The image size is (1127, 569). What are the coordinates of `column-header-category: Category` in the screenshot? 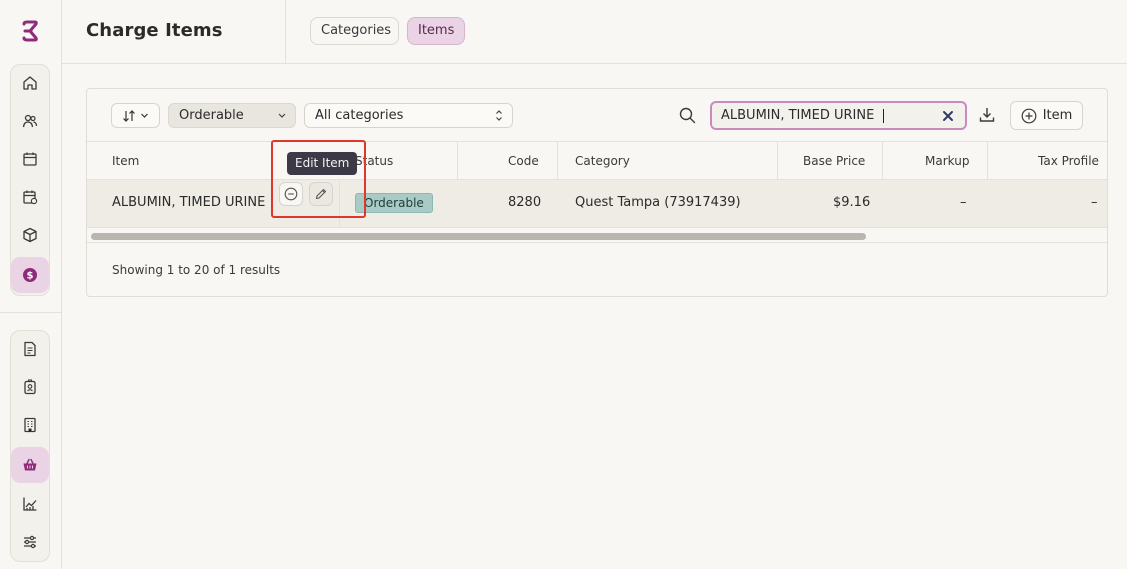 It's located at (602, 161).